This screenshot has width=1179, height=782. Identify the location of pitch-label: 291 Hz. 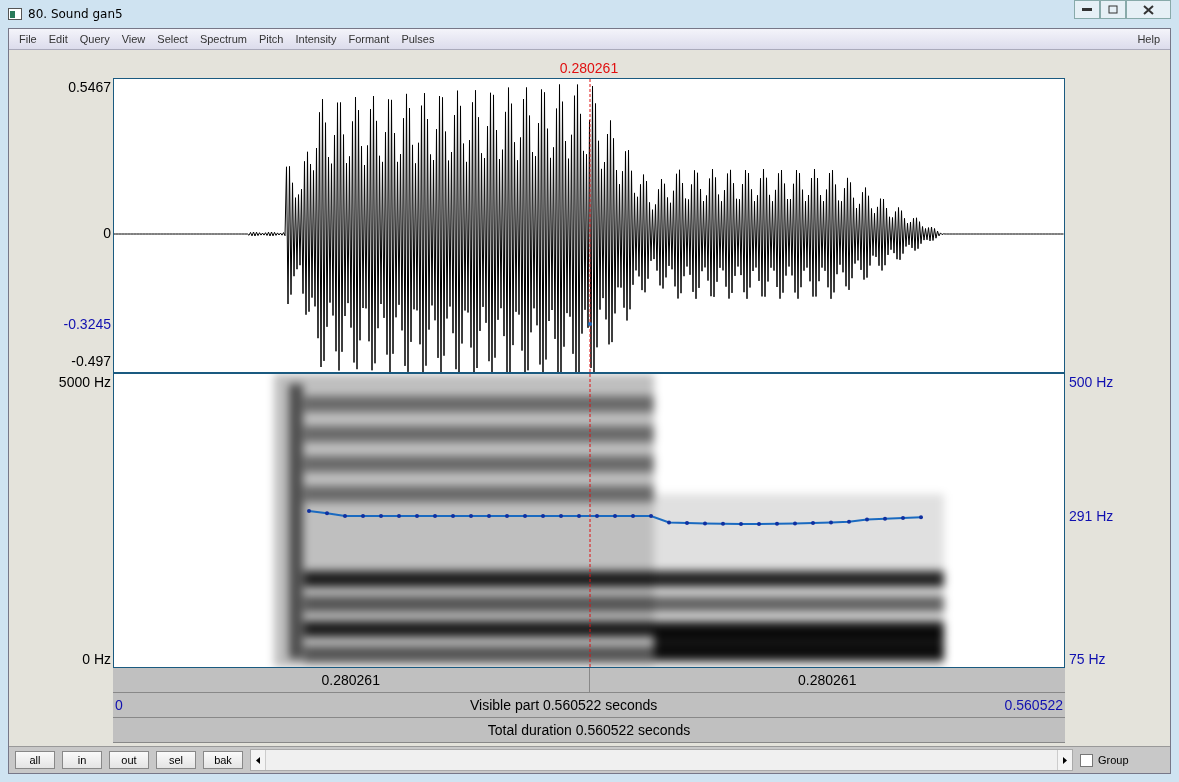
(1091, 516).